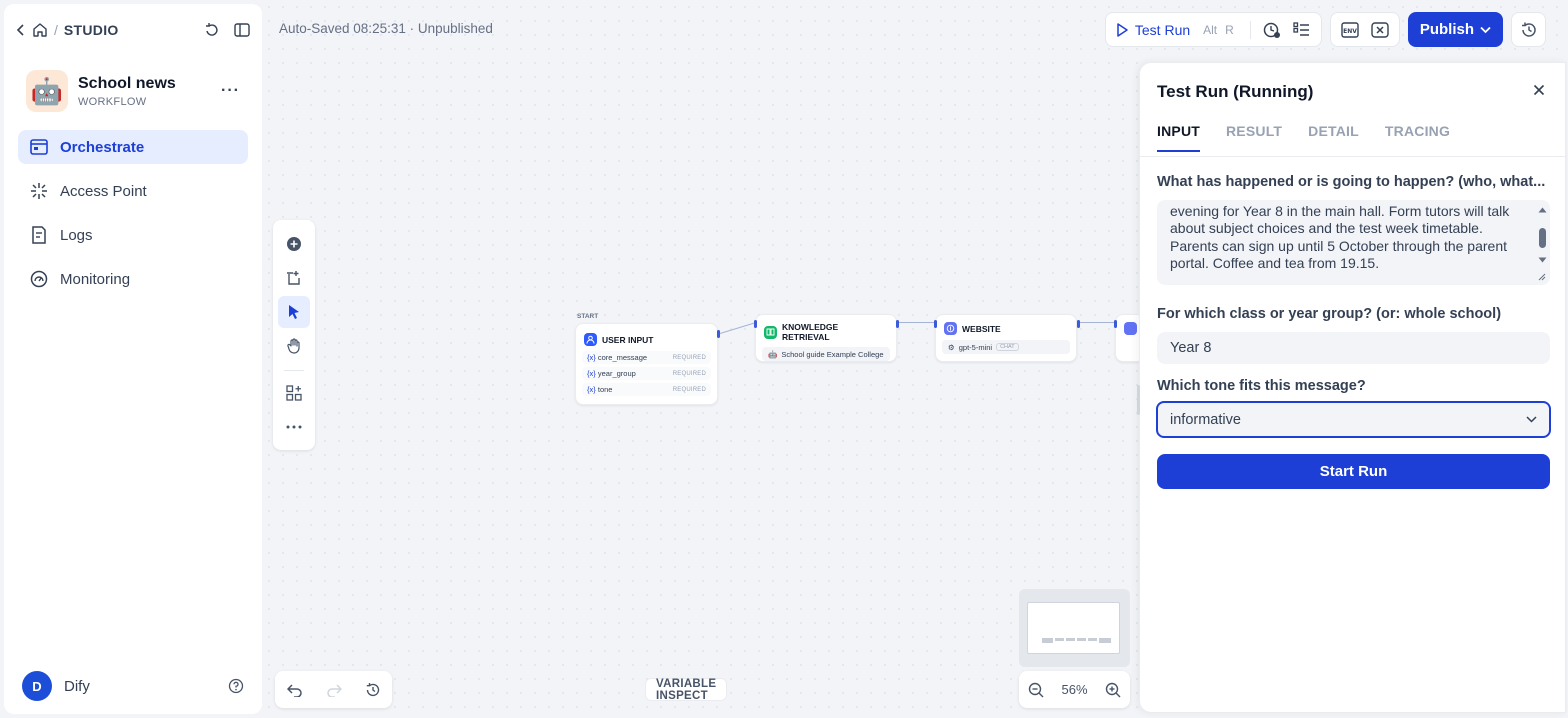 Image resolution: width=1568 pixels, height=718 pixels. I want to click on textarea-scrollbar, so click(1542, 242).